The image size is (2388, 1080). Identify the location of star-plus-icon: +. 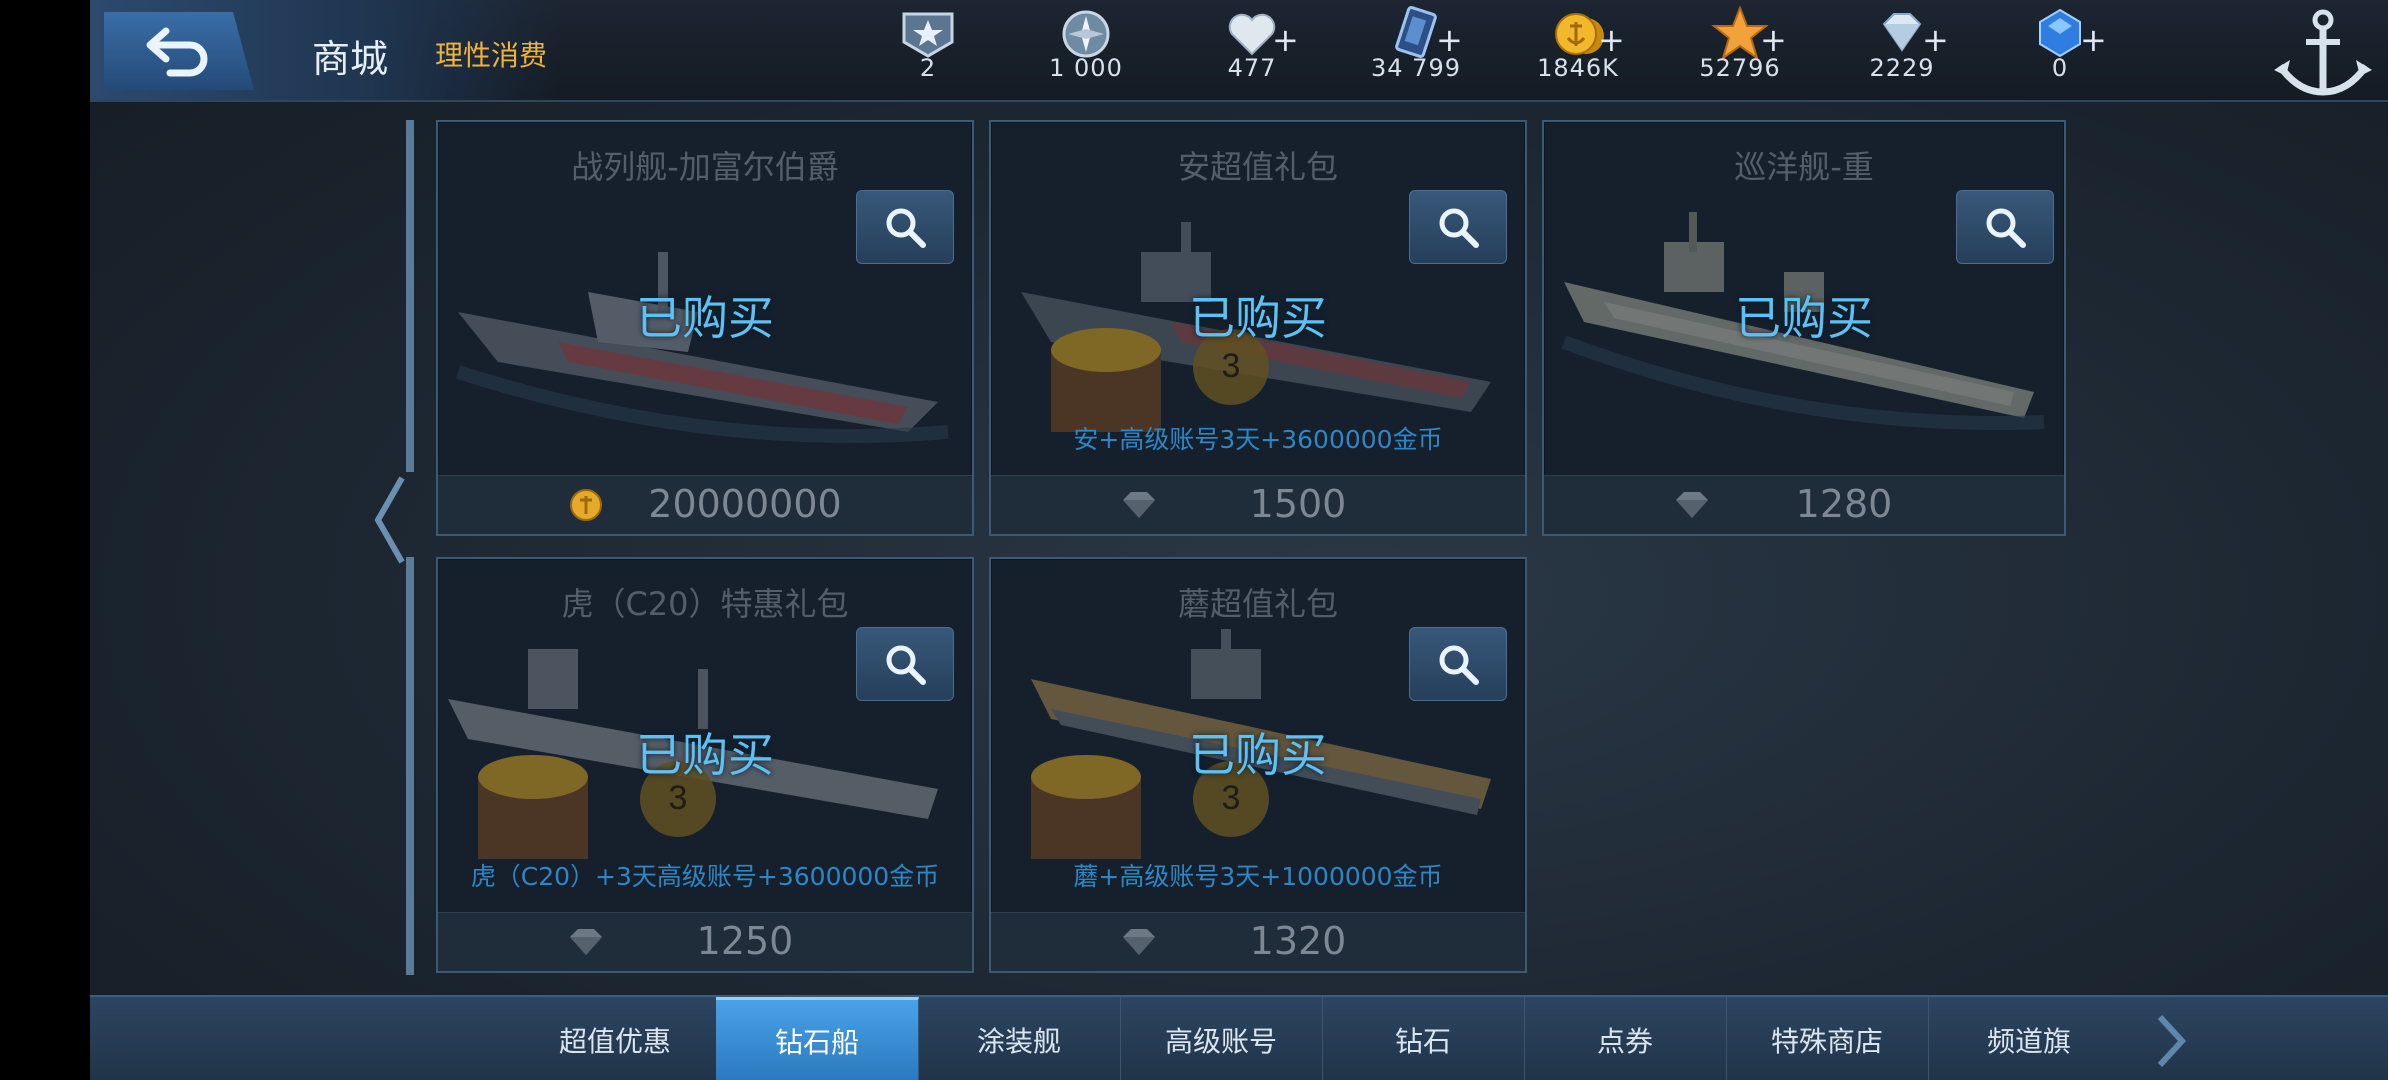
(1773, 40).